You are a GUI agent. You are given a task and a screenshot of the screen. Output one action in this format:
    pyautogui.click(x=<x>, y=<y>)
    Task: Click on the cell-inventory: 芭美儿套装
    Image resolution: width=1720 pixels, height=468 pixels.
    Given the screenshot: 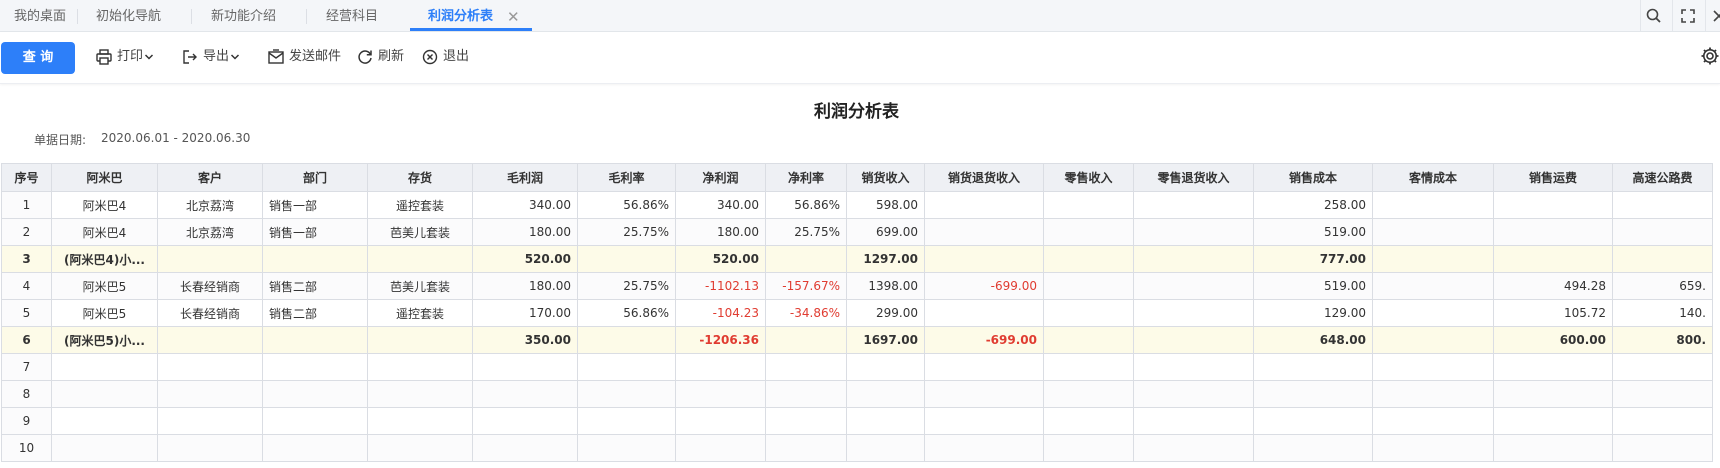 What is the action you would take?
    pyautogui.click(x=420, y=232)
    